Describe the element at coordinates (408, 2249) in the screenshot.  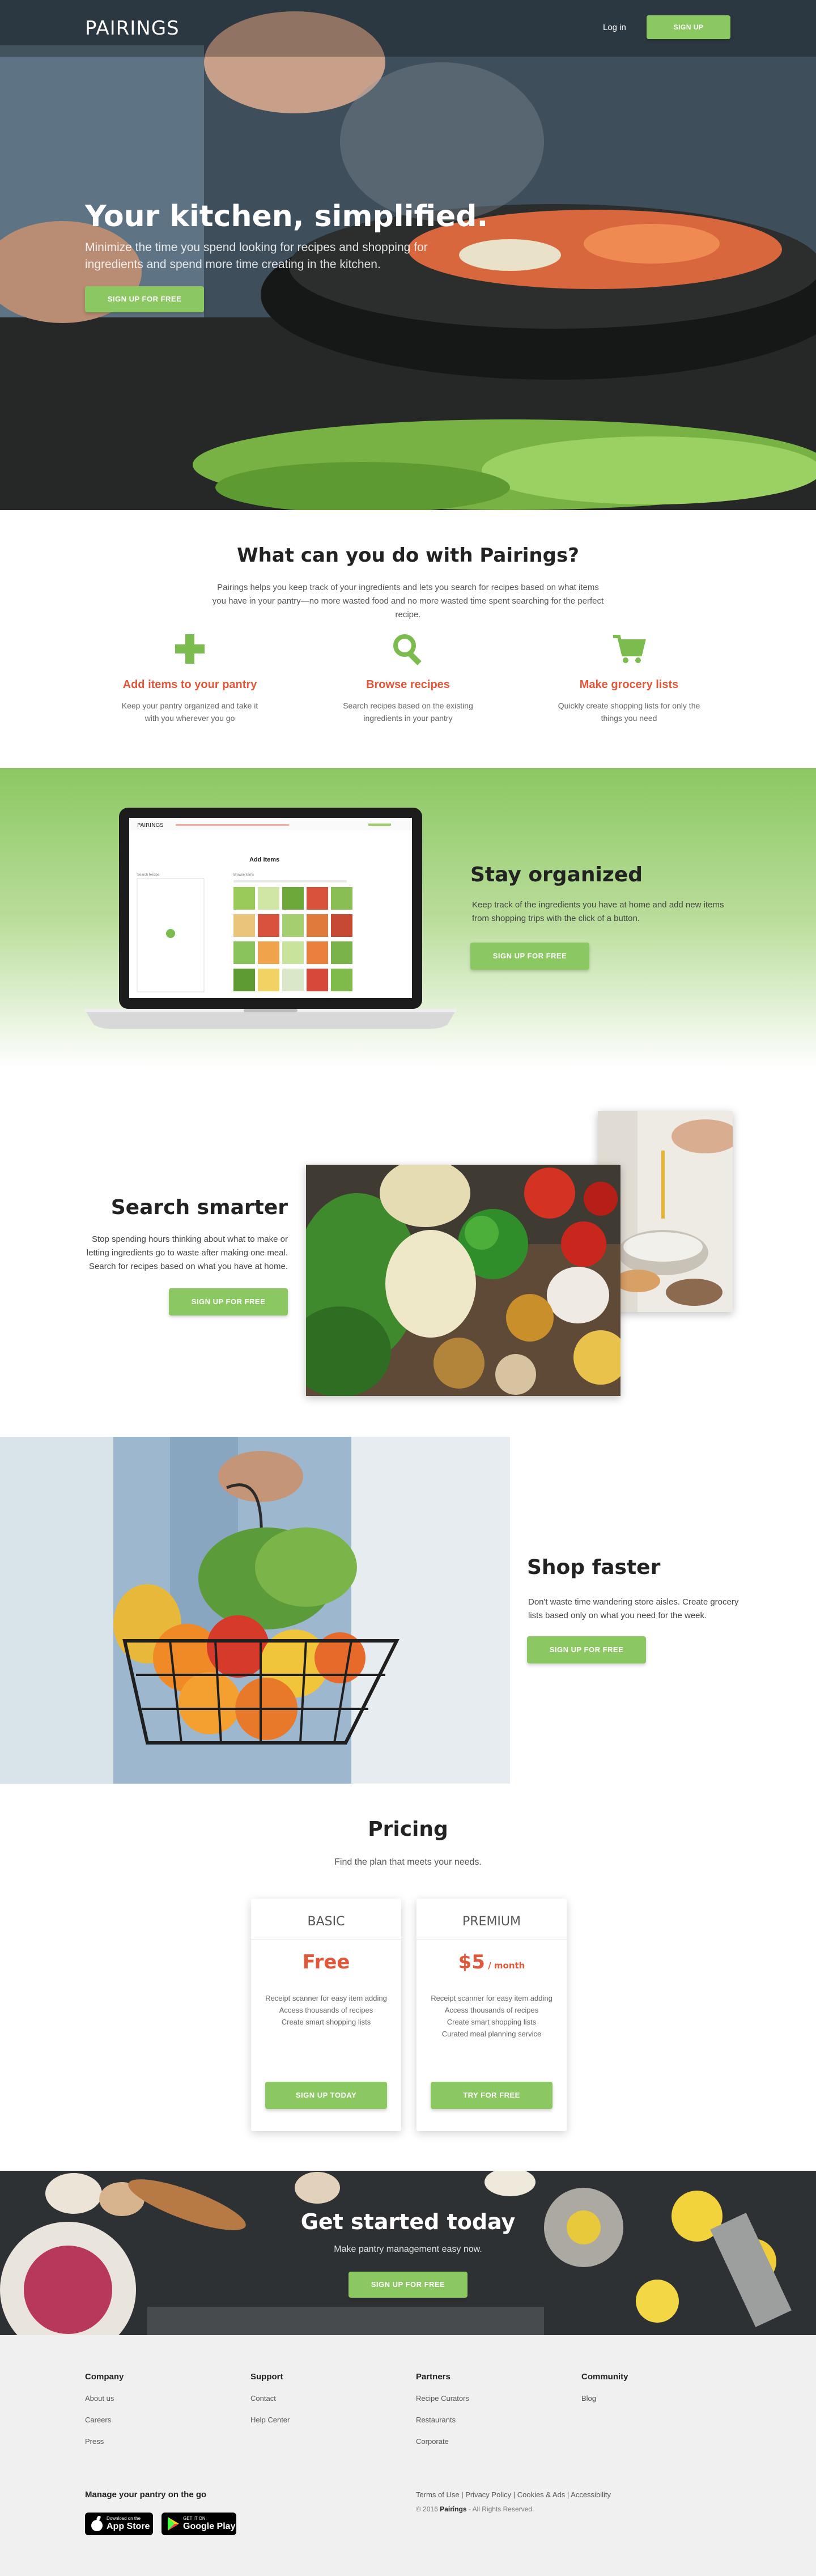
I see `get-started-subtitle: Make pantry management easy now.` at that location.